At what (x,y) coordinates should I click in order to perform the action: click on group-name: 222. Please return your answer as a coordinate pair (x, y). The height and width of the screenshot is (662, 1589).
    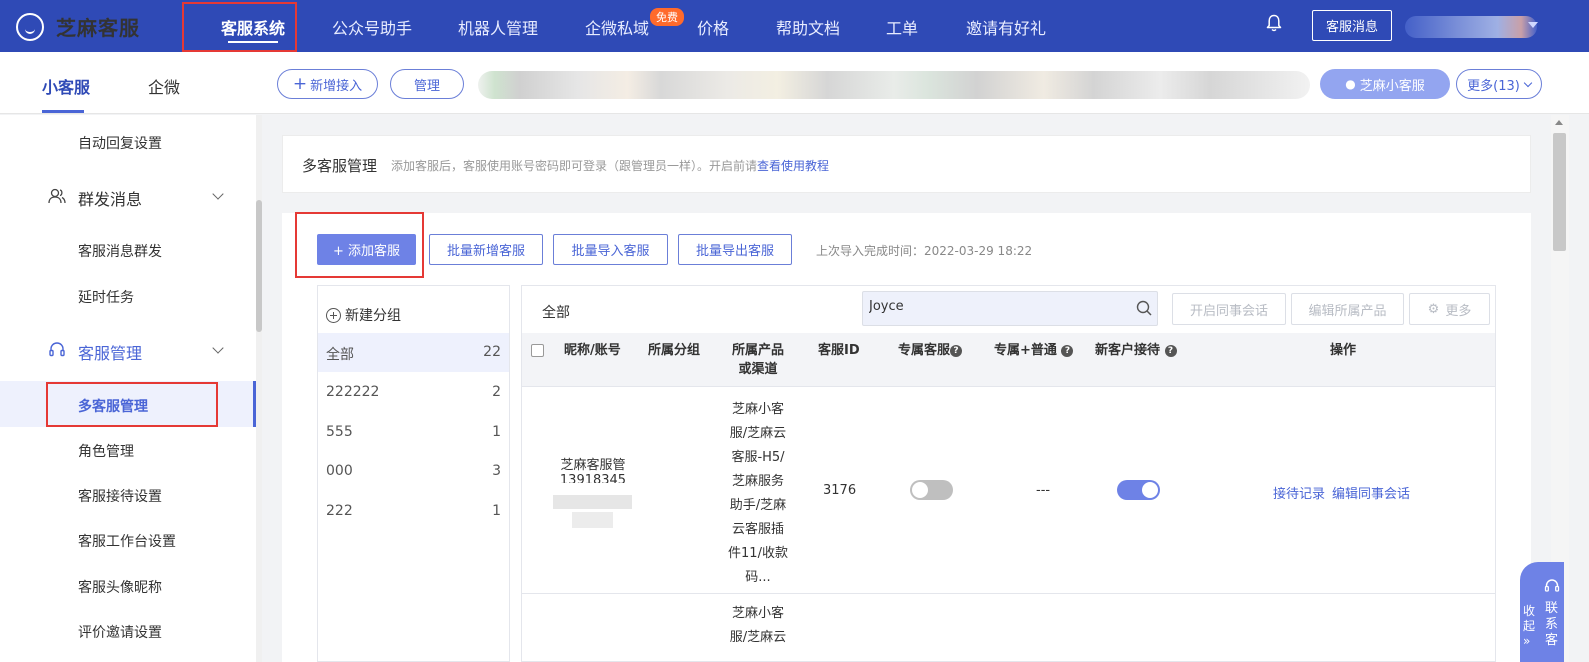
    Looking at the image, I should click on (339, 511).